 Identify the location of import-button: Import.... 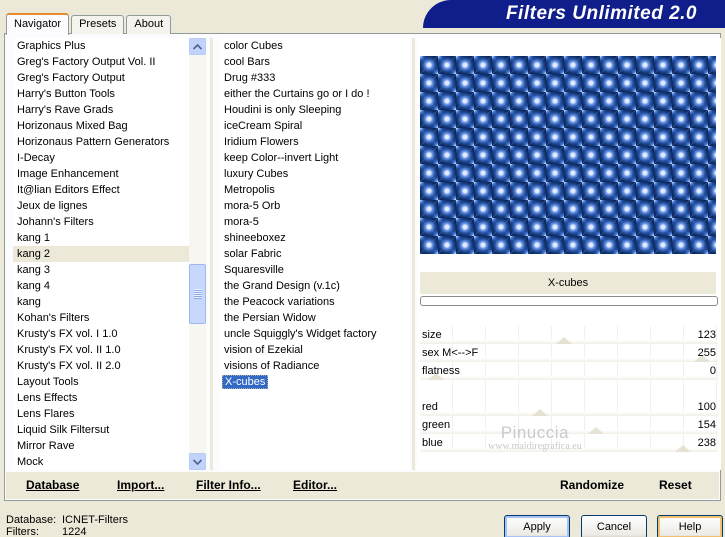
(140, 485).